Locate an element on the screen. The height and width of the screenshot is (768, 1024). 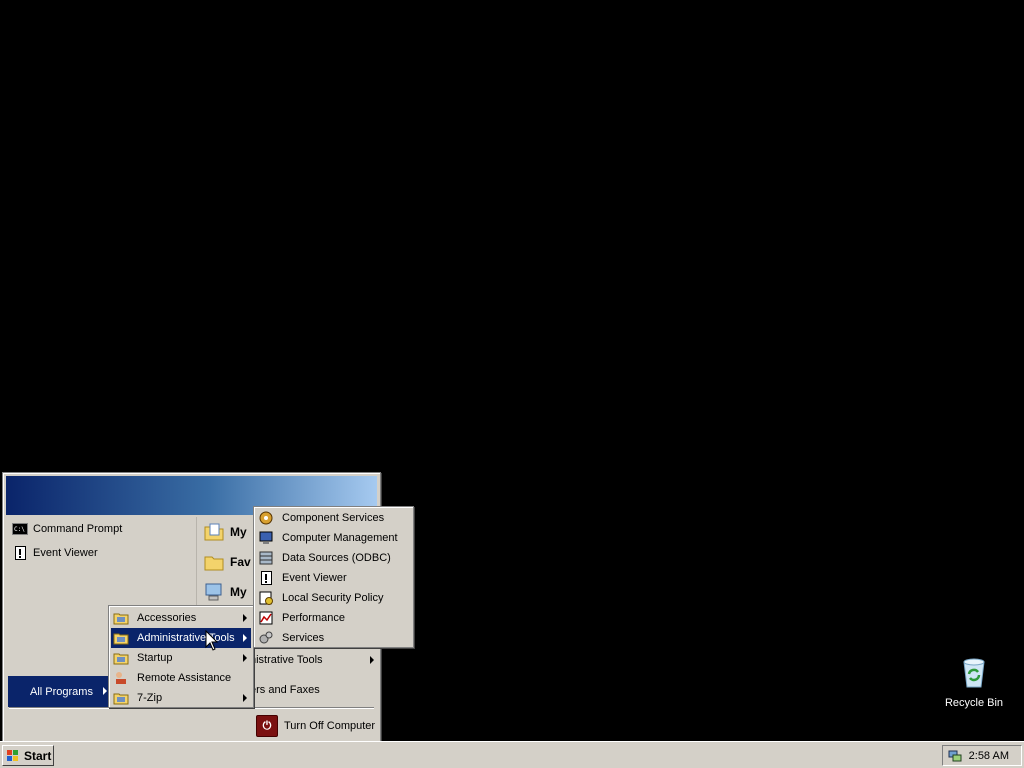
performance-icon is located at coordinates (266, 618).